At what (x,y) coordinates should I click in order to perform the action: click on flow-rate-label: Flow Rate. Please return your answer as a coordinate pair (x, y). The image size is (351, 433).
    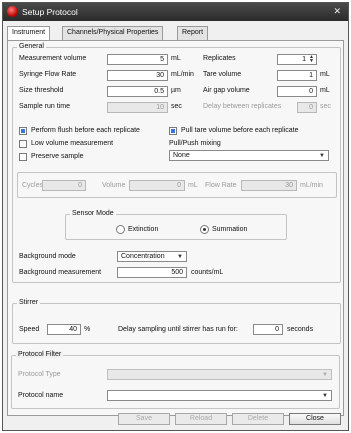
    Looking at the image, I should click on (221, 185).